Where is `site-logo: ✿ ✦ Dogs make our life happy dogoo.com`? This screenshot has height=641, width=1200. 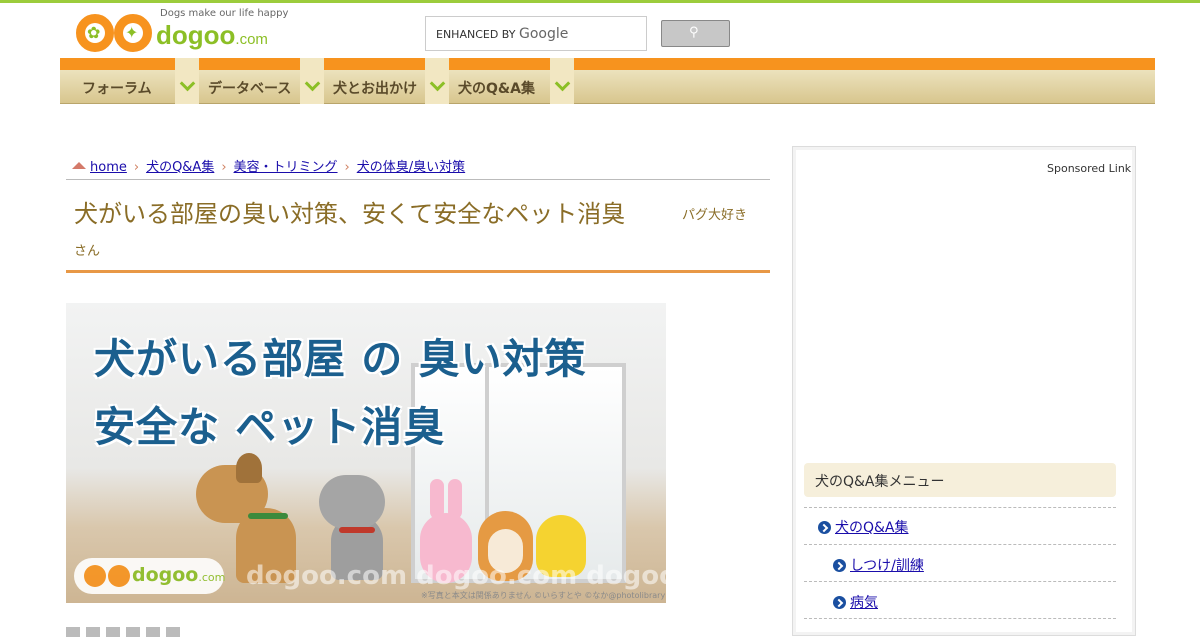 site-logo: ✿ ✦ Dogs make our life happy dogoo.com is located at coordinates (186, 32).